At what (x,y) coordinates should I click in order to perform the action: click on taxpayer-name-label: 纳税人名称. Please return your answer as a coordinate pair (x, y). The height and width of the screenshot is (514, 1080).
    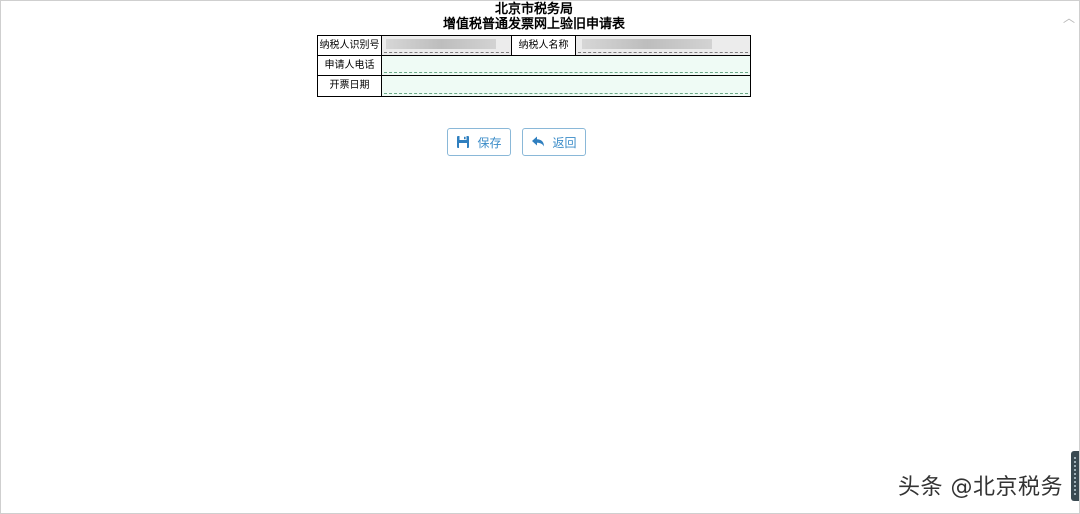
    Looking at the image, I should click on (544, 45).